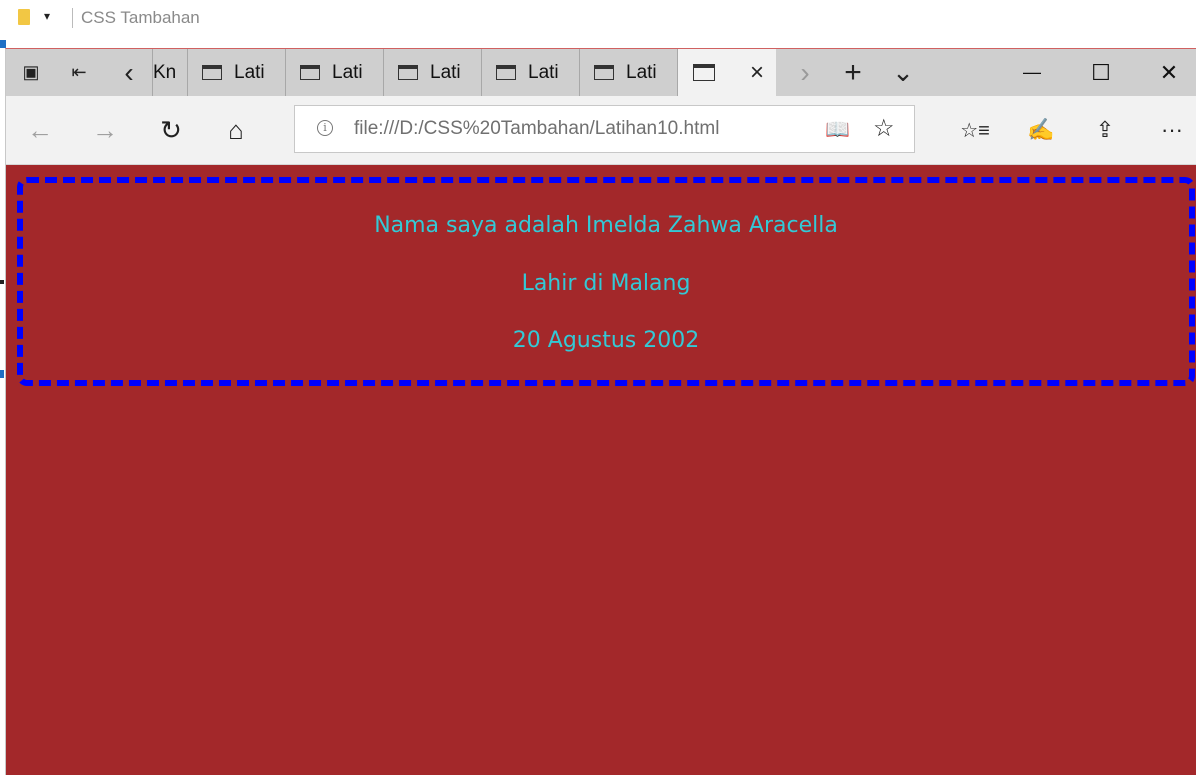 This screenshot has width=1196, height=775. Describe the element at coordinates (757, 73) in the screenshot. I see `close-tab-icon: ×` at that location.